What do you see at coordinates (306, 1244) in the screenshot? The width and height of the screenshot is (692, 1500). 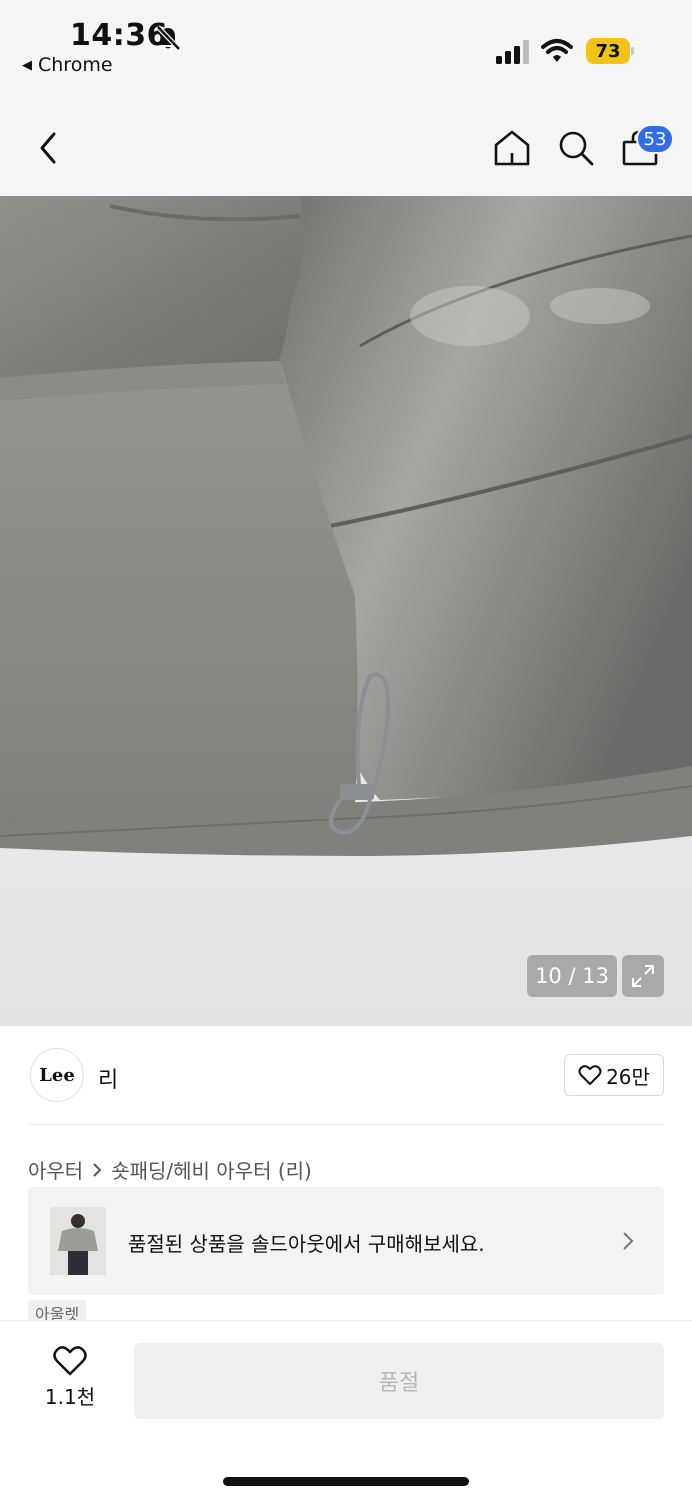 I see `soldout-banner-text: 품절된 상품을 솔드아웃에서 구매해보세요.` at bounding box center [306, 1244].